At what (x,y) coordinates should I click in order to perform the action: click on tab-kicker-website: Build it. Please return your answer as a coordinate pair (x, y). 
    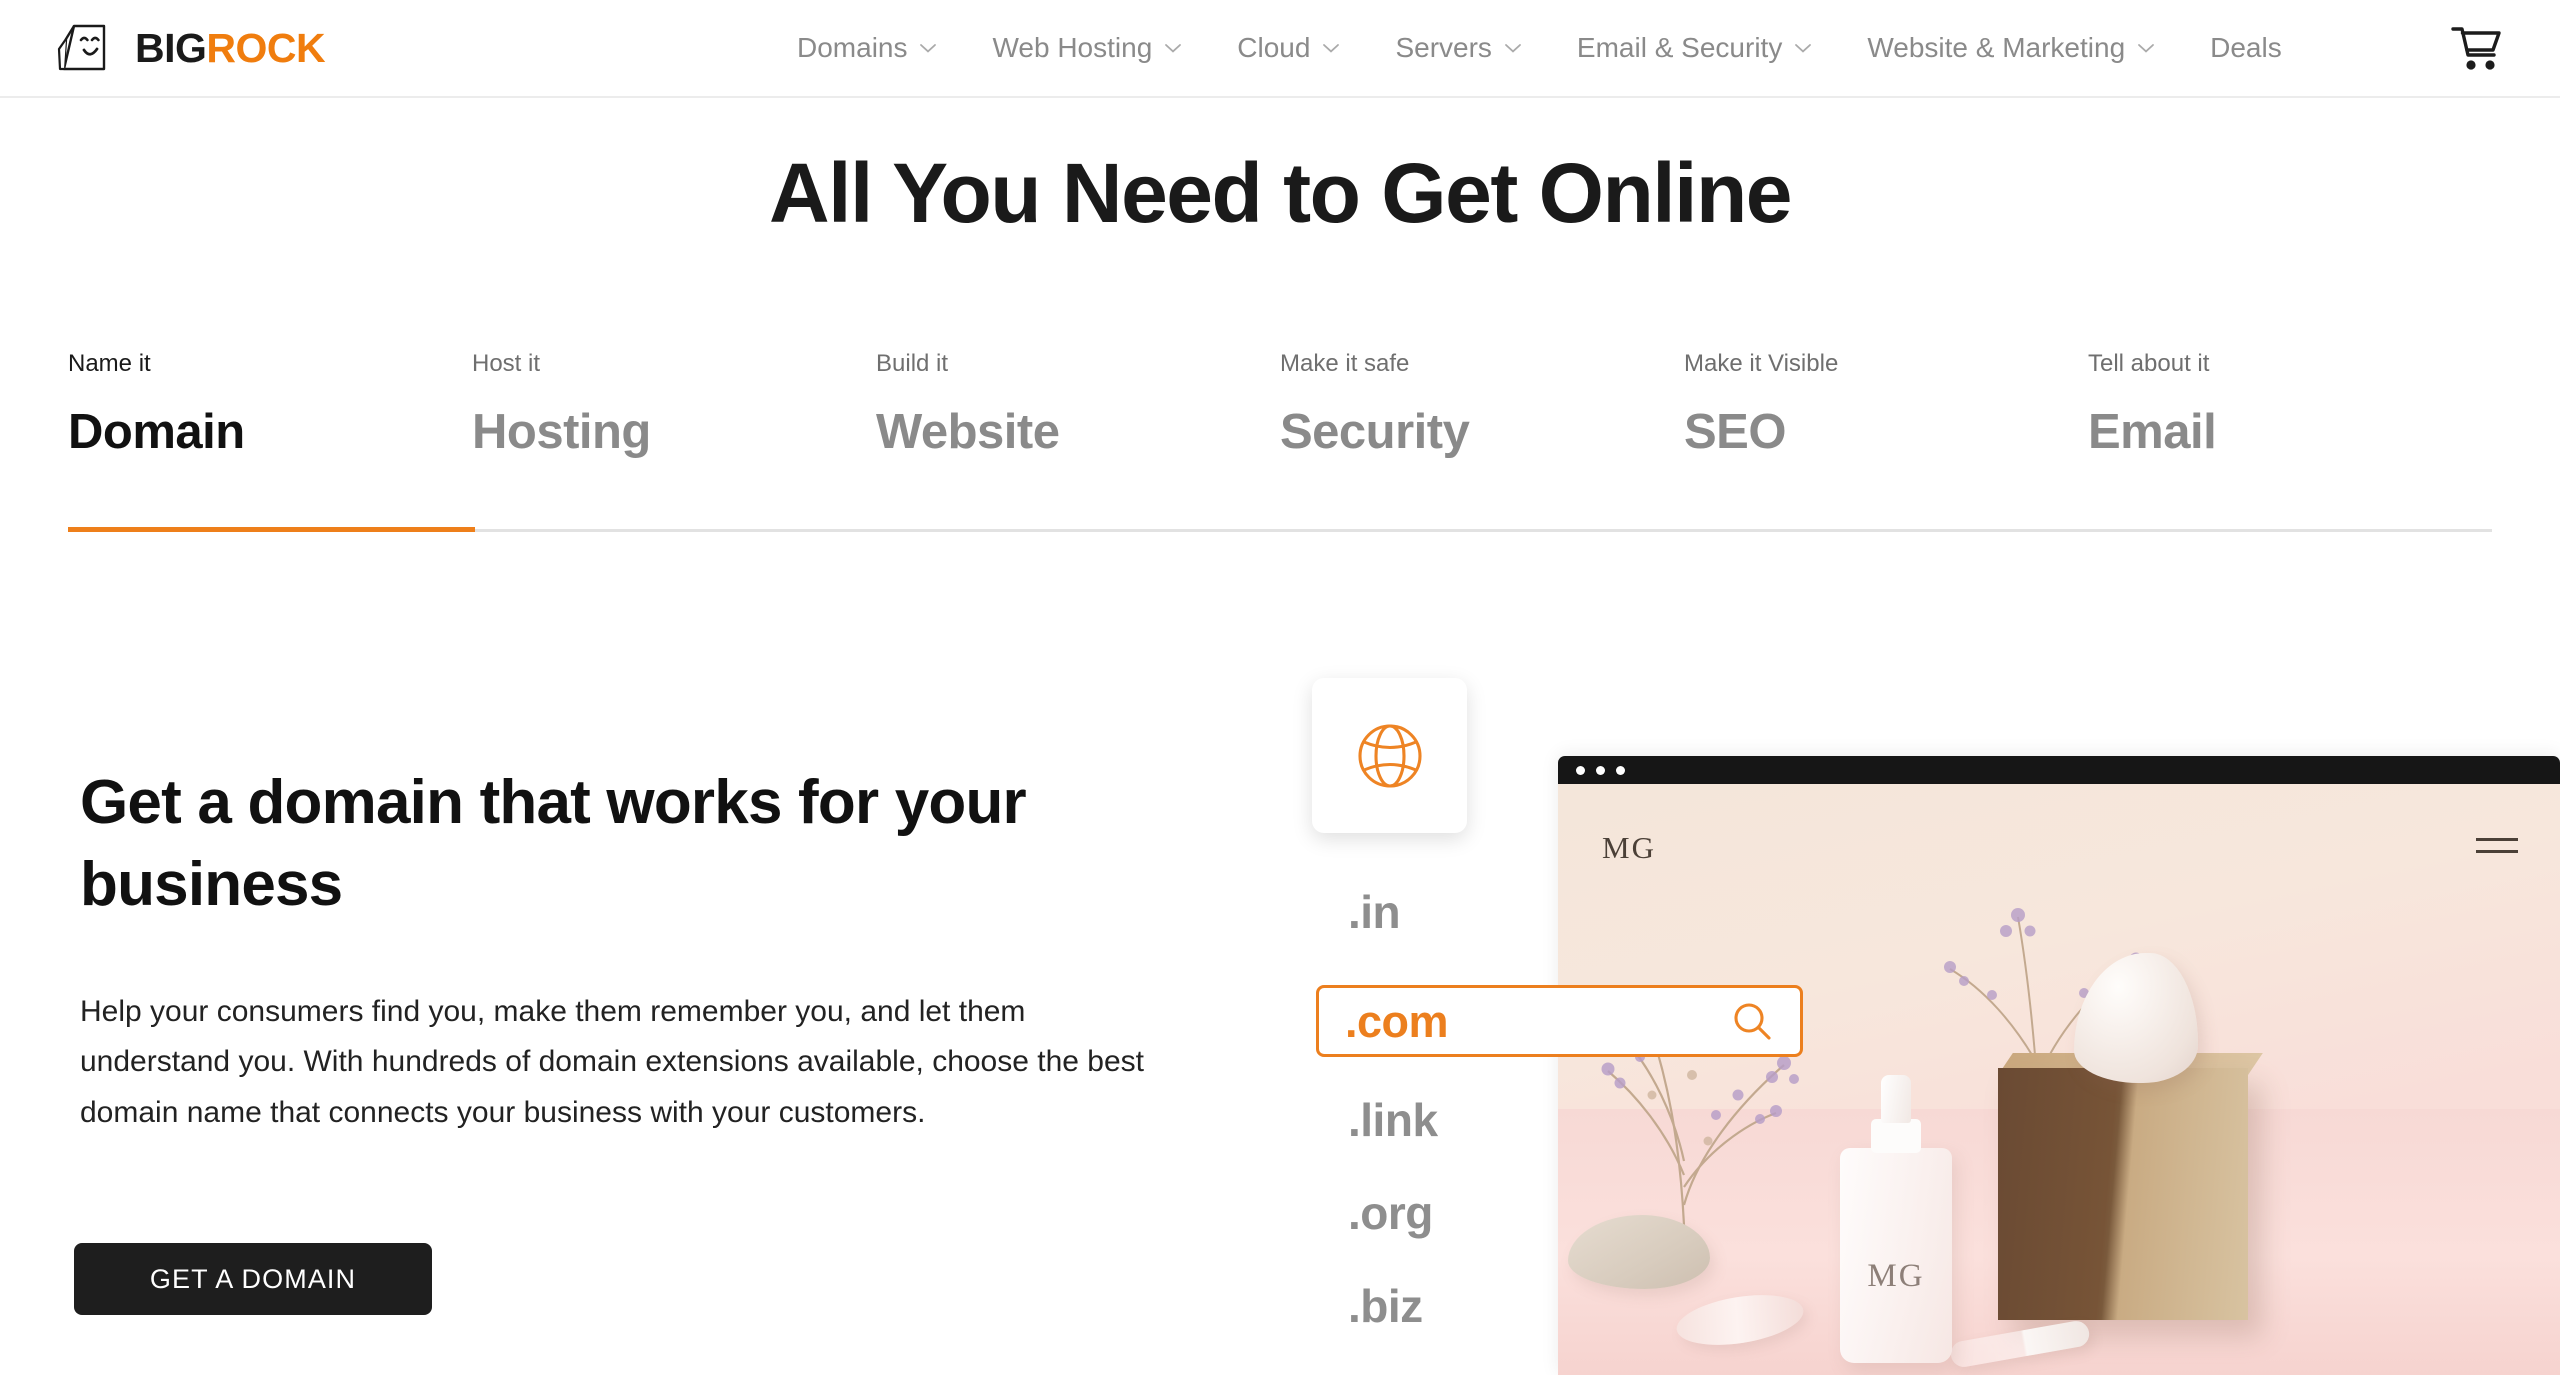
    Looking at the image, I should click on (912, 363).